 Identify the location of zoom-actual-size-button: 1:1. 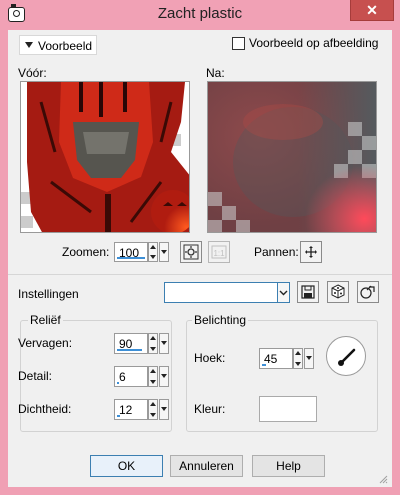
(219, 252).